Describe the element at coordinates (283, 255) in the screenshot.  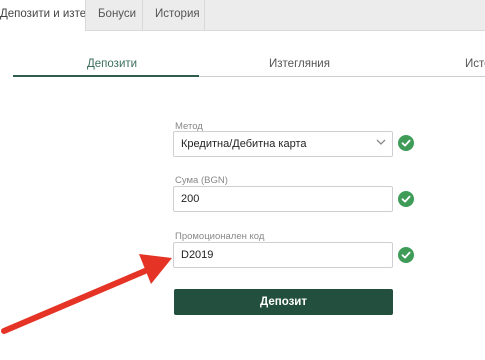
I see `promo-code-input: D2019` at that location.